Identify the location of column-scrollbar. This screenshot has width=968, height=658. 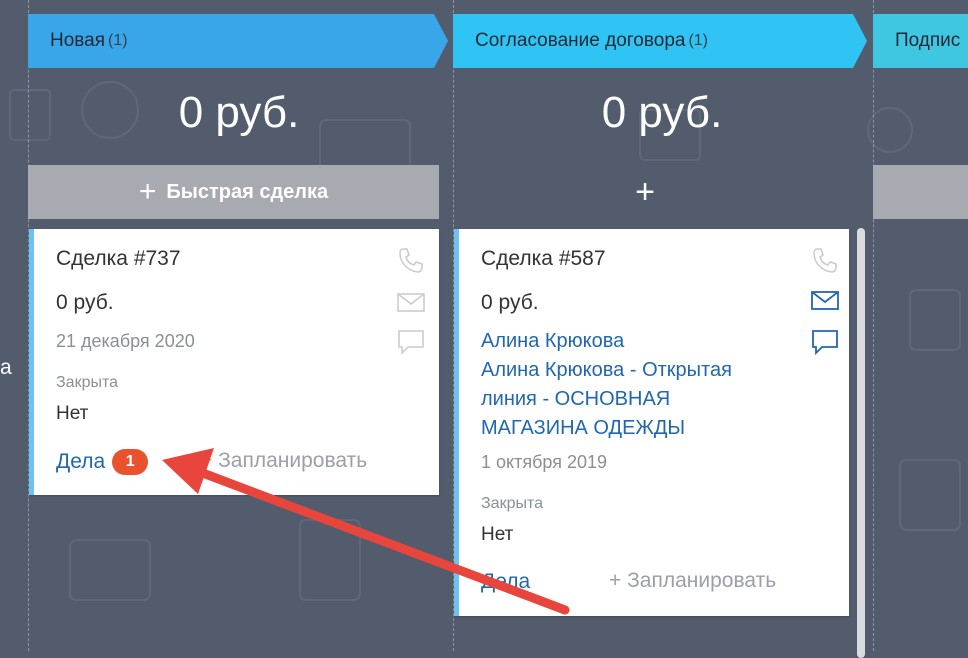
(861, 443).